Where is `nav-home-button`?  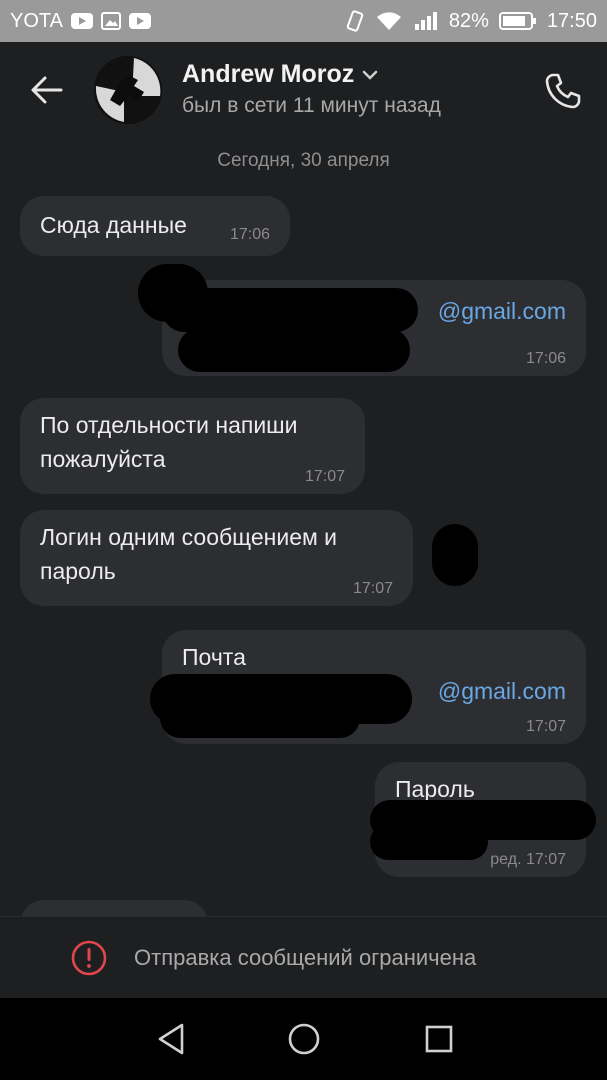
nav-home-button is located at coordinates (304, 1039).